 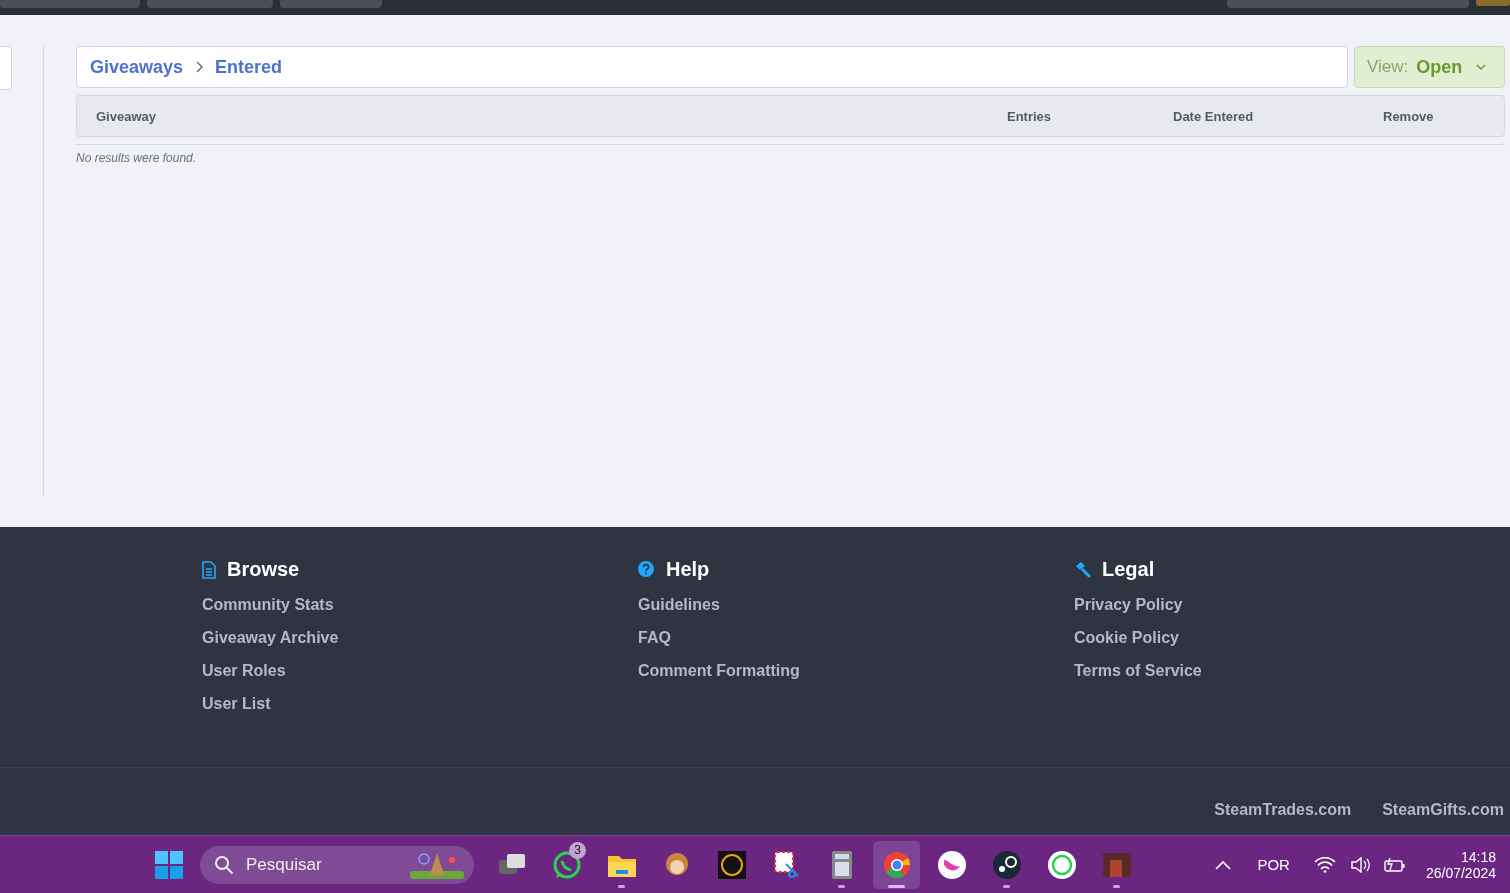 What do you see at coordinates (1460, 864) in the screenshot?
I see `clock: 14:18 26/07/2024` at bounding box center [1460, 864].